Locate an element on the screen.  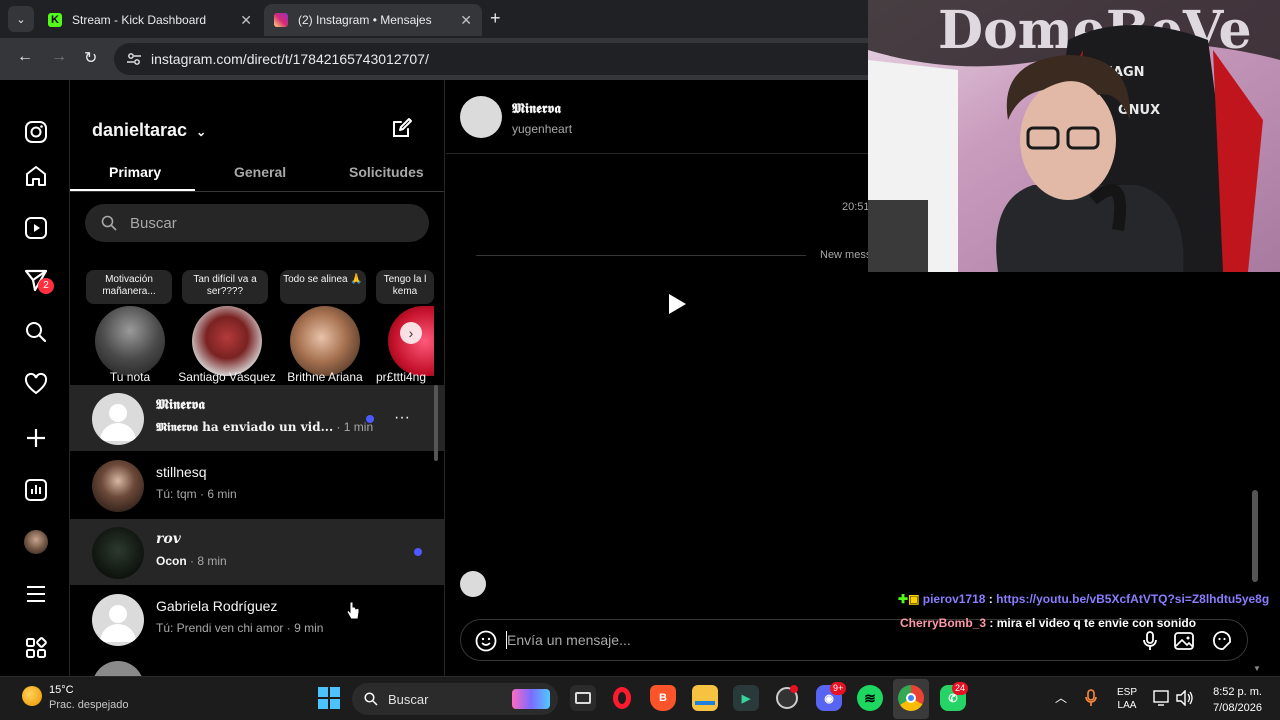
home-icon is located at coordinates (36, 176).